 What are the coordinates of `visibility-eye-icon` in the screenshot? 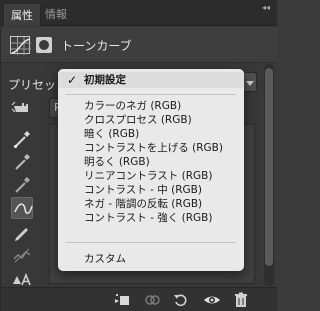 It's located at (212, 300).